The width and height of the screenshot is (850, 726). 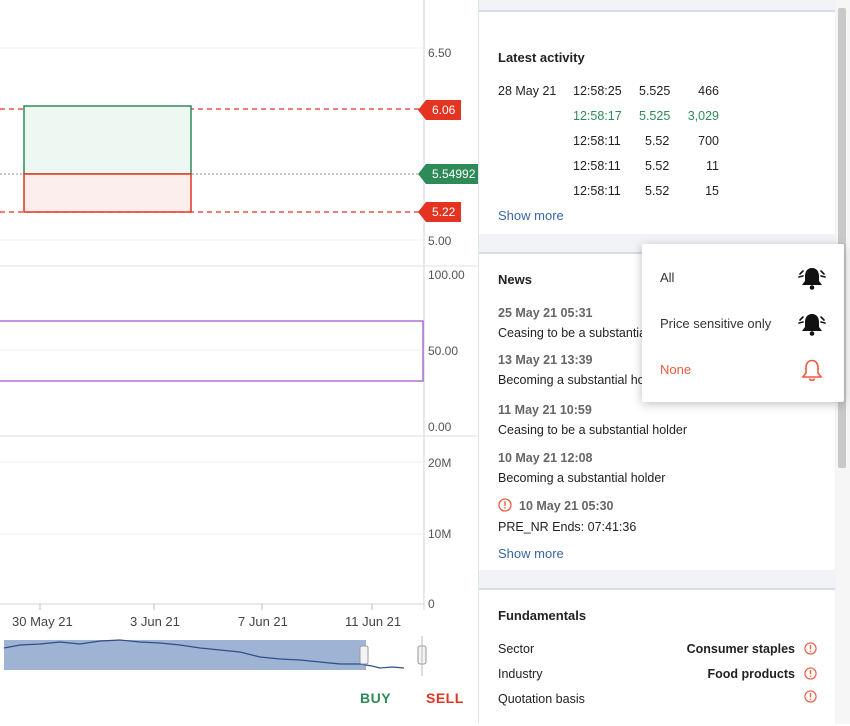 What do you see at coordinates (708, 141) in the screenshot?
I see `activity-volume: 700` at bounding box center [708, 141].